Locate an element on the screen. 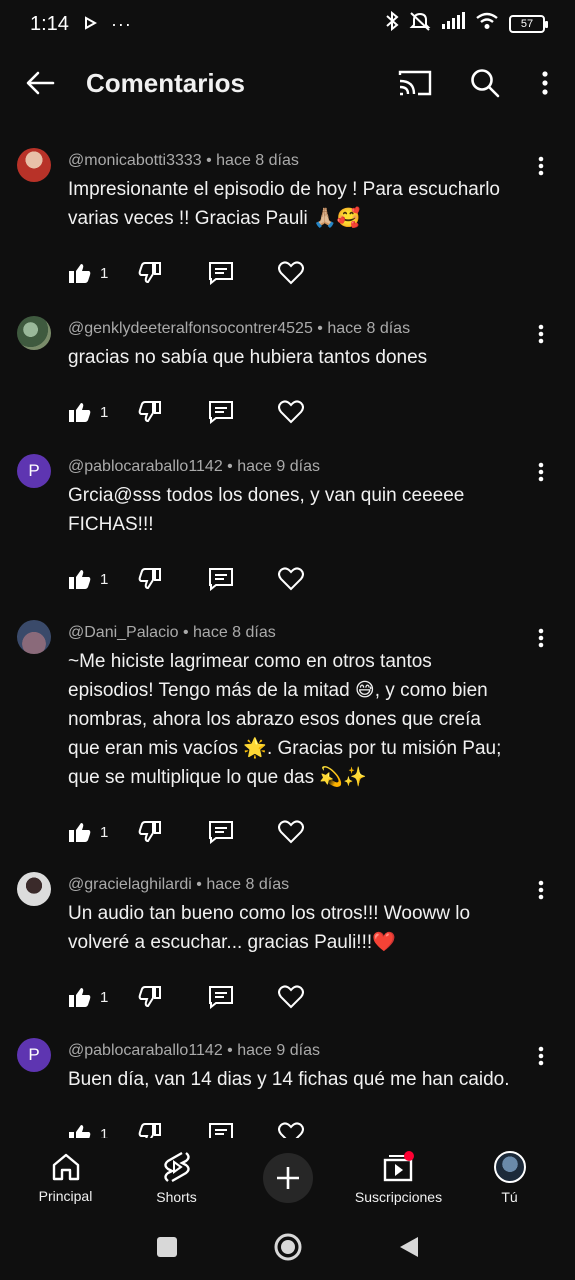 The height and width of the screenshot is (1280, 575). search-button is located at coordinates (485, 83).